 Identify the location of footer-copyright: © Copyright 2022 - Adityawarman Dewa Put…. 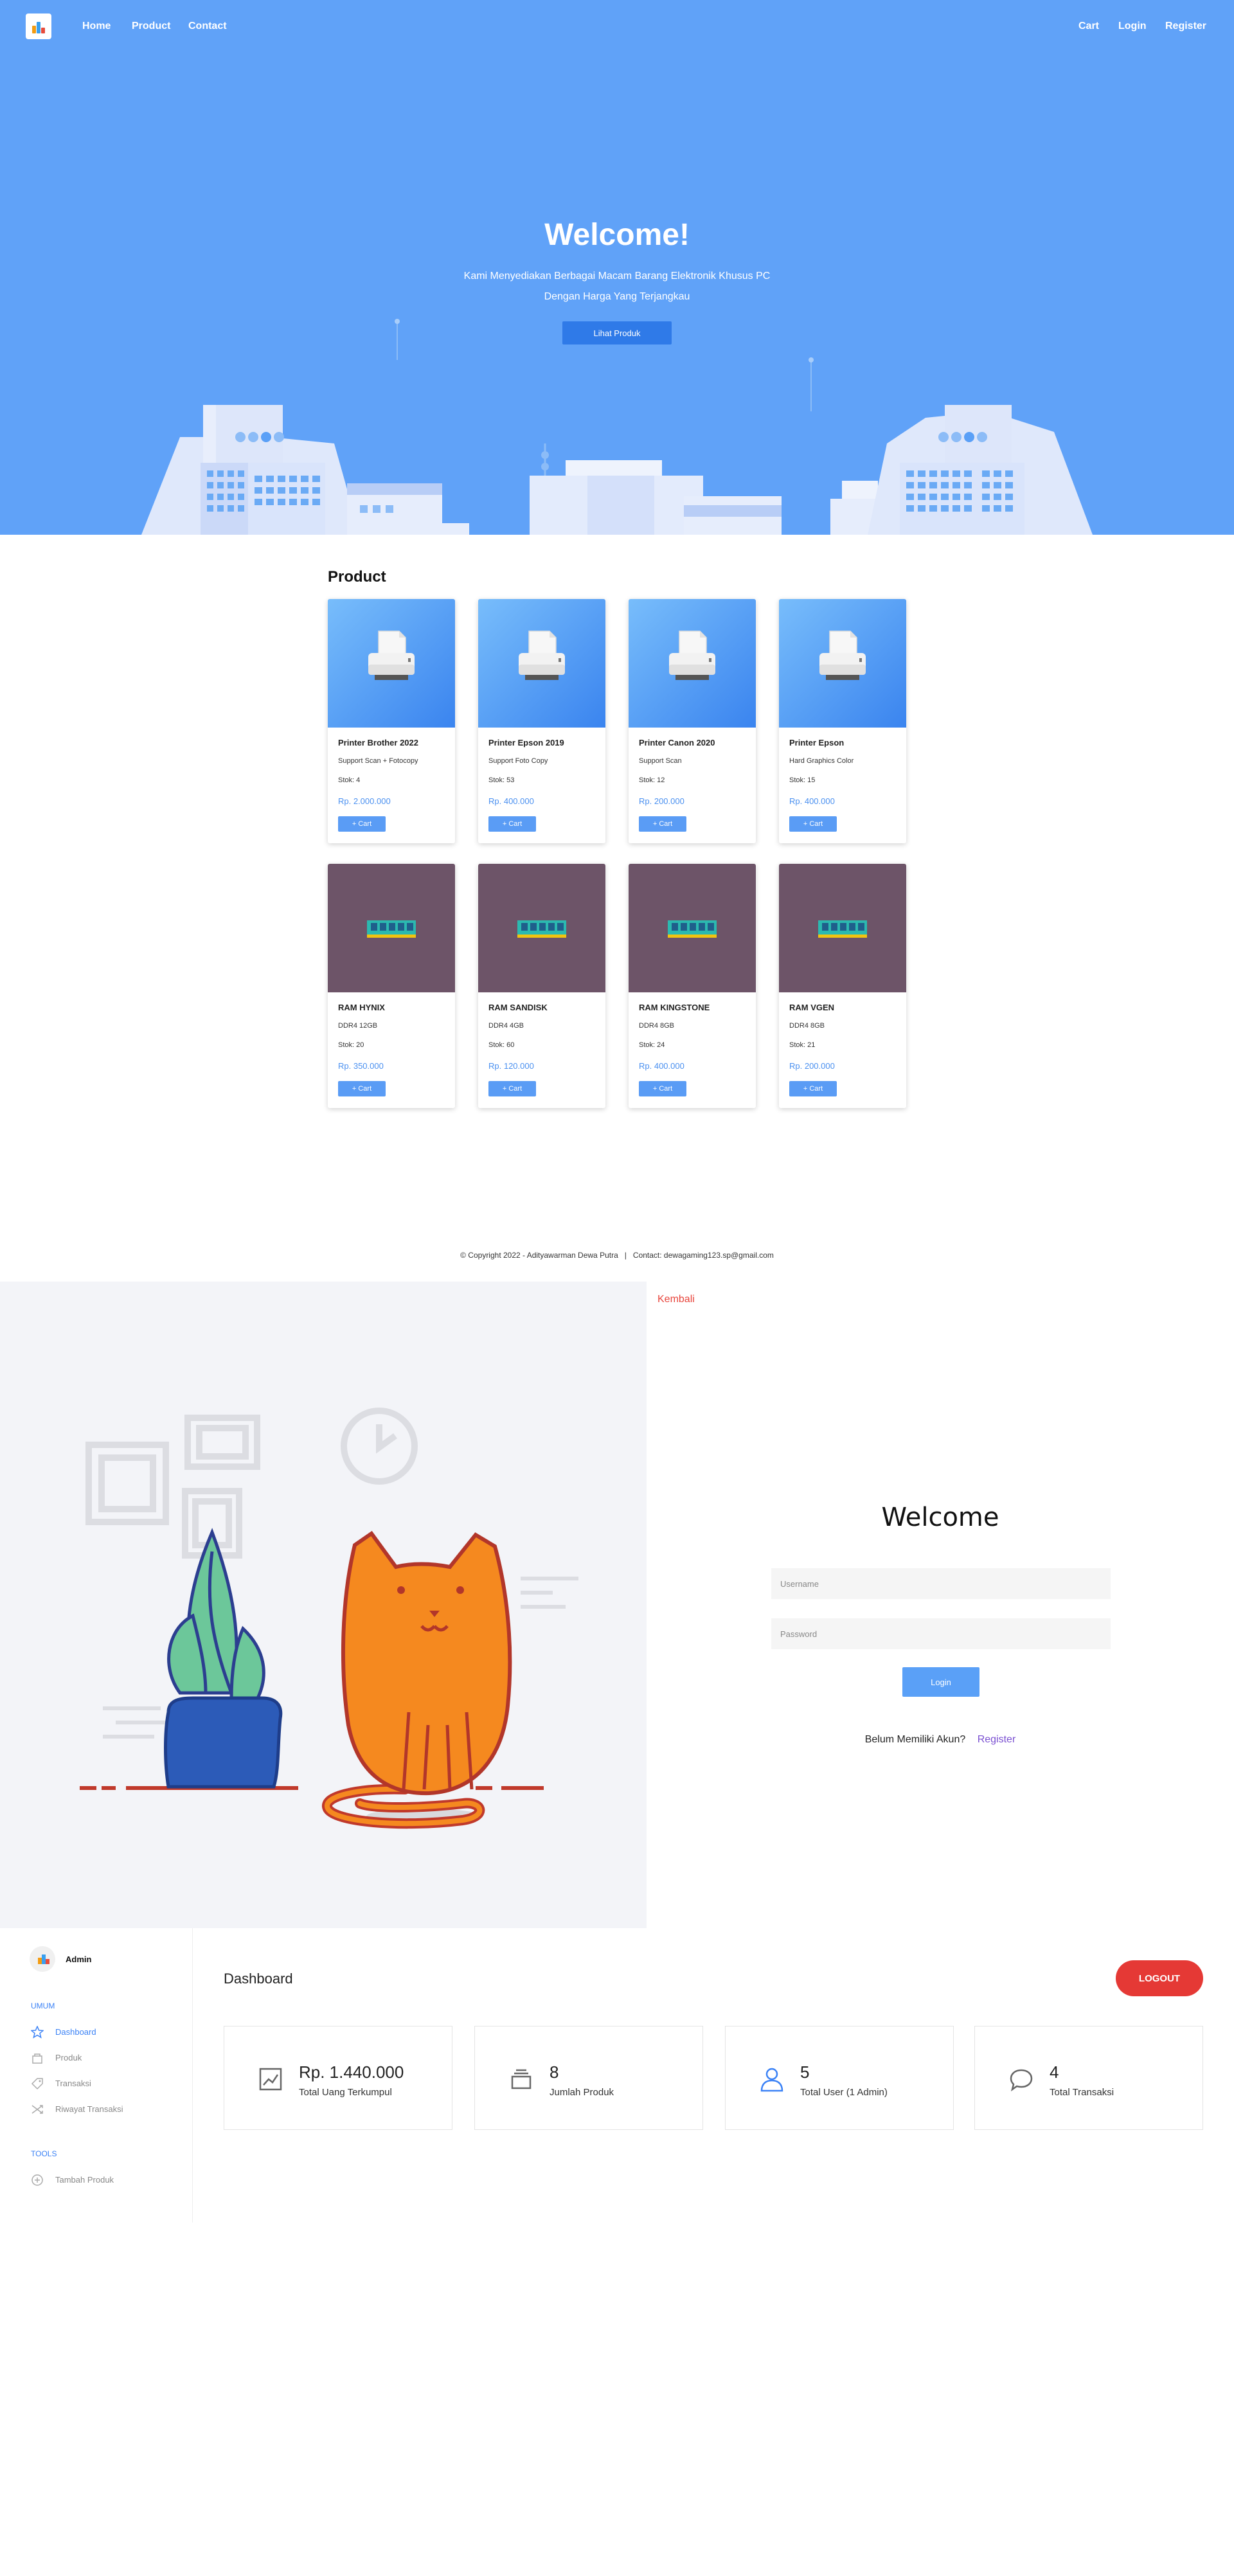
(539, 1255).